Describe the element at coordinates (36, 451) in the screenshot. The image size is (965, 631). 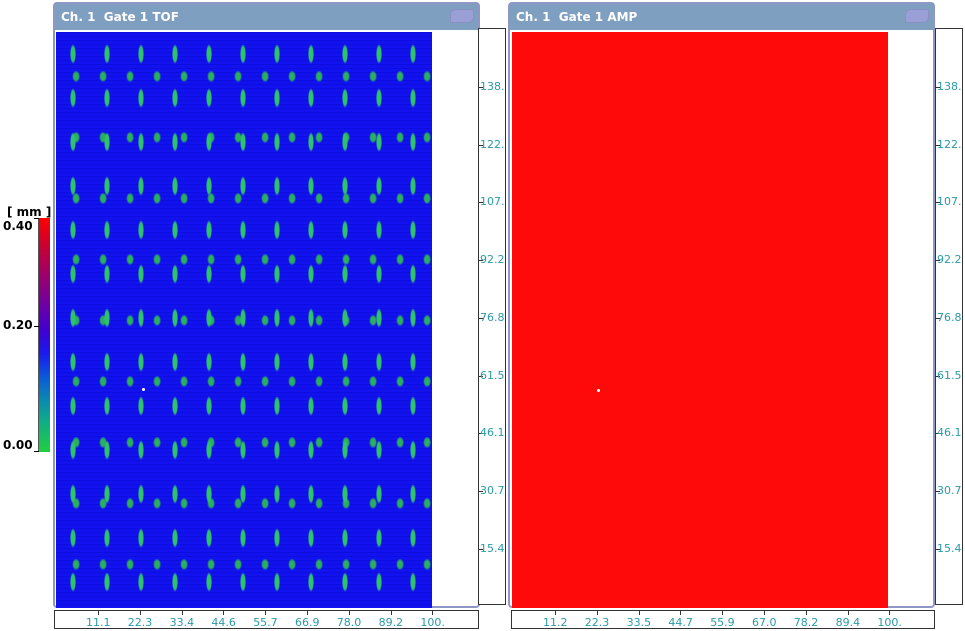
I see `legend-tick-min` at that location.